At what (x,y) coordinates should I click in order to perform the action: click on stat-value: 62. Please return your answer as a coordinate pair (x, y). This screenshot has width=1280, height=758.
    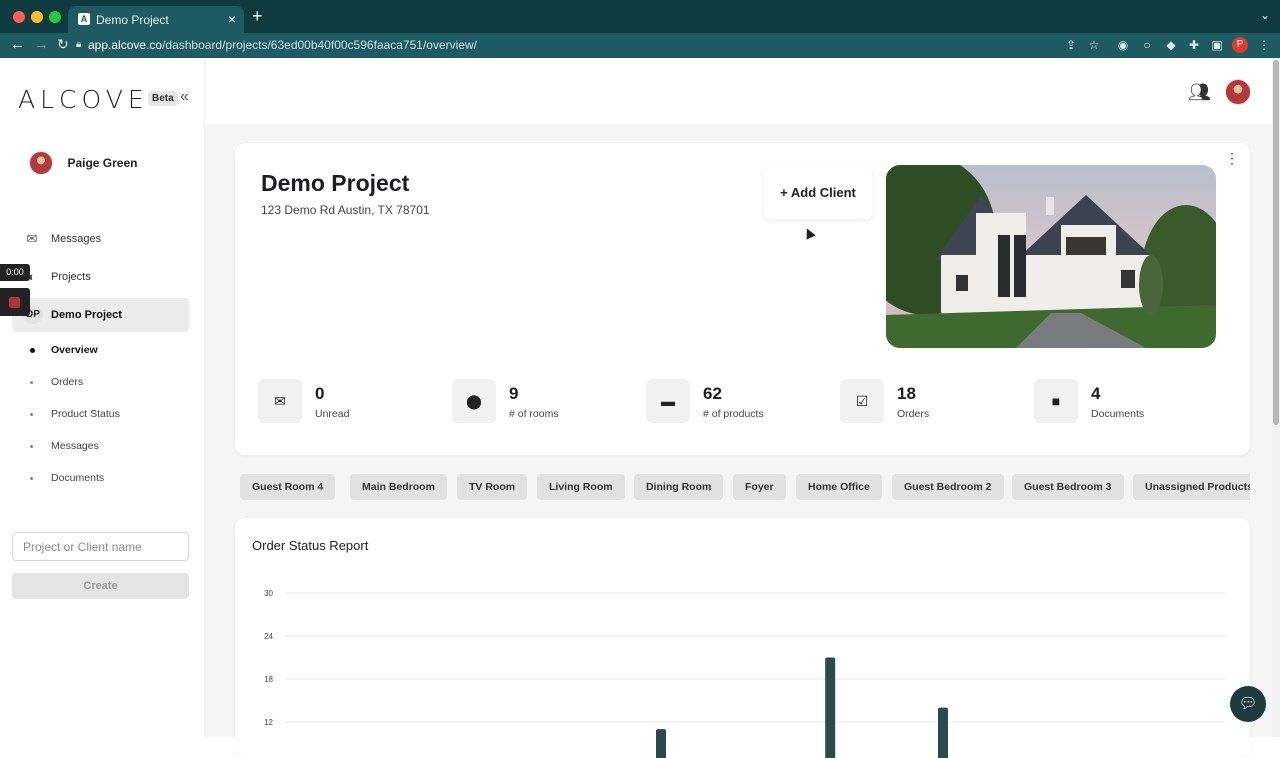
    Looking at the image, I should click on (712, 394).